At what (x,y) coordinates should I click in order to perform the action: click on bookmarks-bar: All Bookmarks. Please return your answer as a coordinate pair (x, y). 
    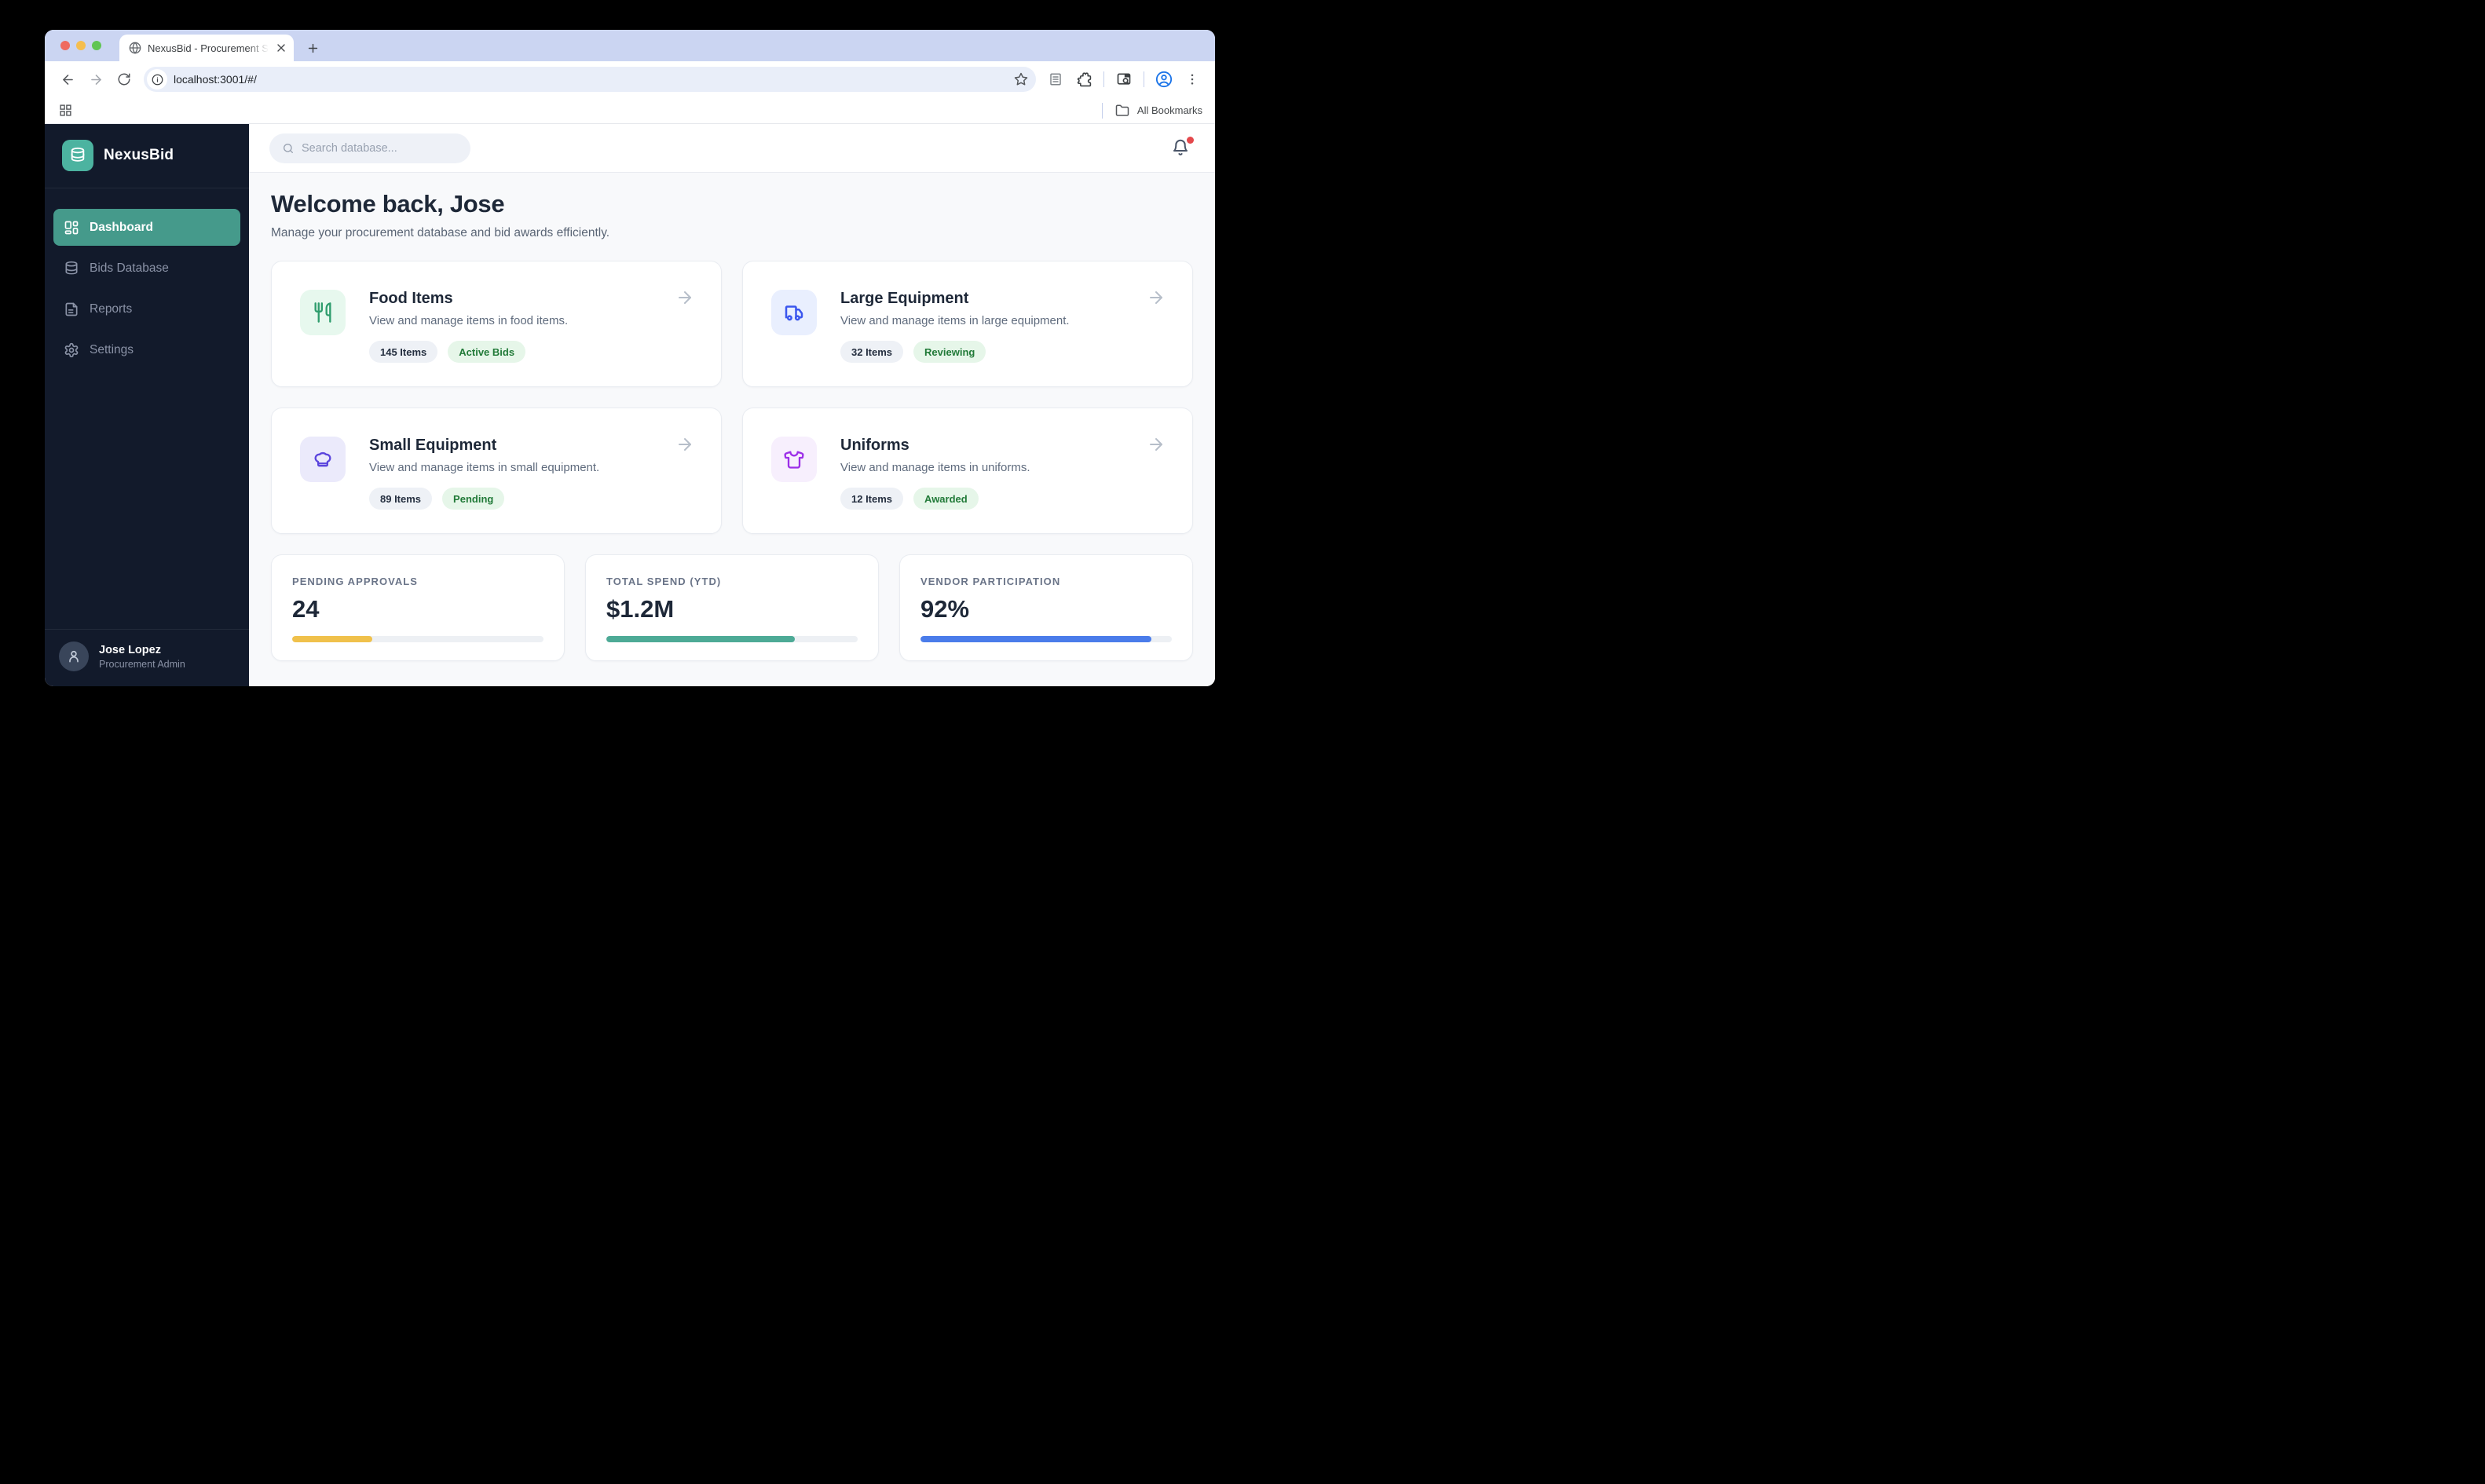
    Looking at the image, I should click on (630, 110).